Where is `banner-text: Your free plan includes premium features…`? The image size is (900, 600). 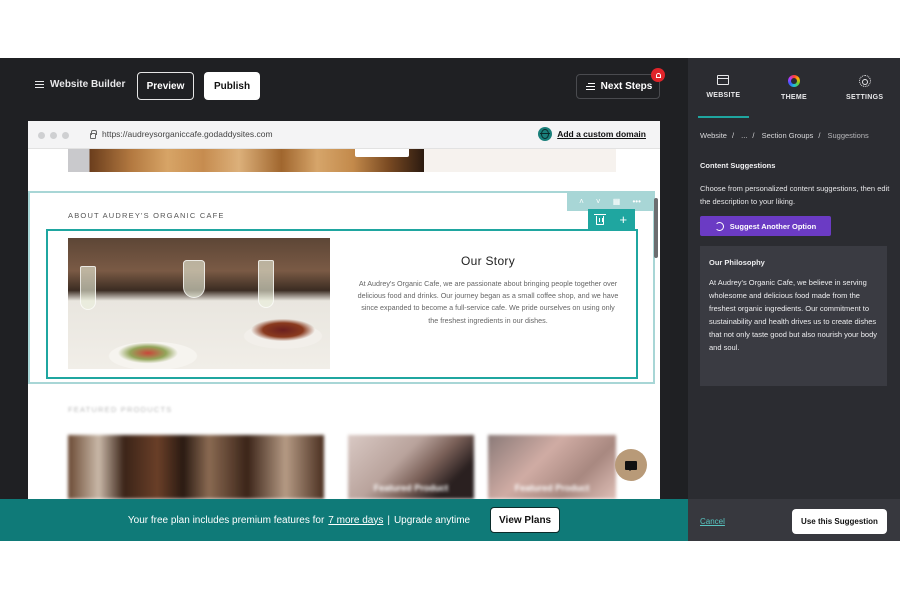 banner-text: Your free plan includes premium features… is located at coordinates (299, 520).